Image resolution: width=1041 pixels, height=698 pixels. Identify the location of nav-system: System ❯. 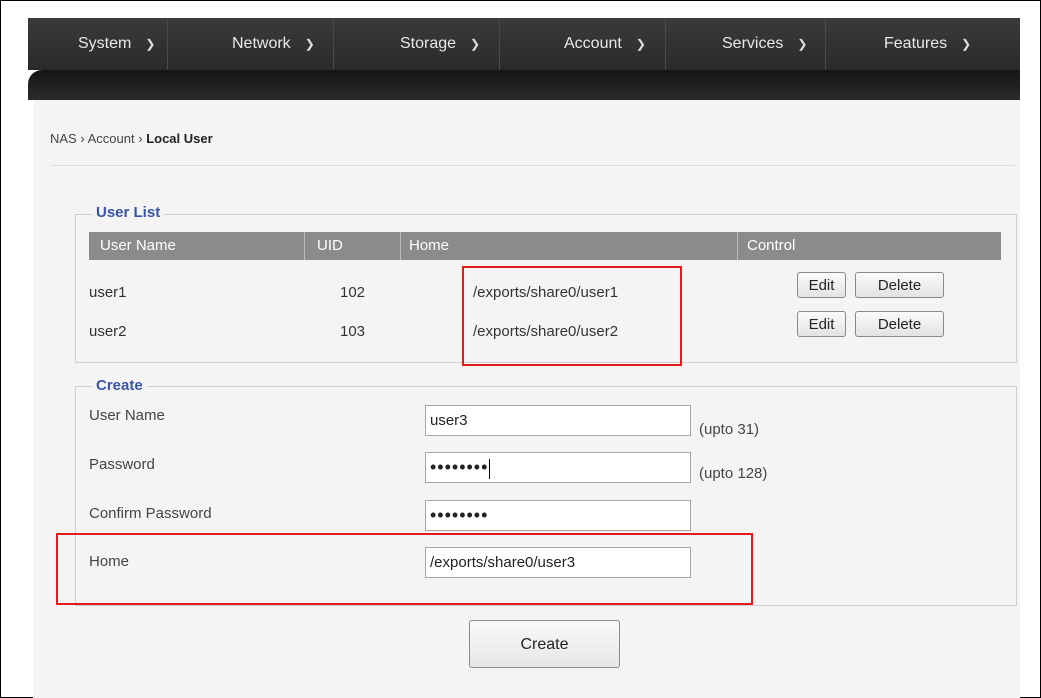
(98, 44).